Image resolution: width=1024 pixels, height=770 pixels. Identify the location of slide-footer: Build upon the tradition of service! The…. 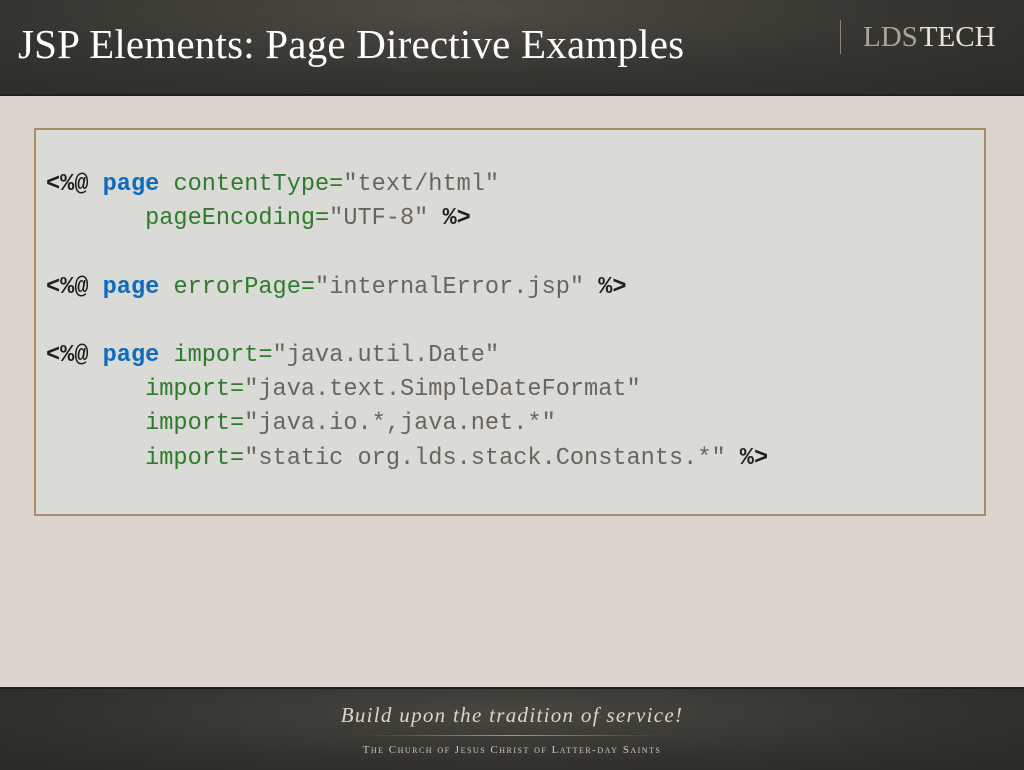
(512, 728).